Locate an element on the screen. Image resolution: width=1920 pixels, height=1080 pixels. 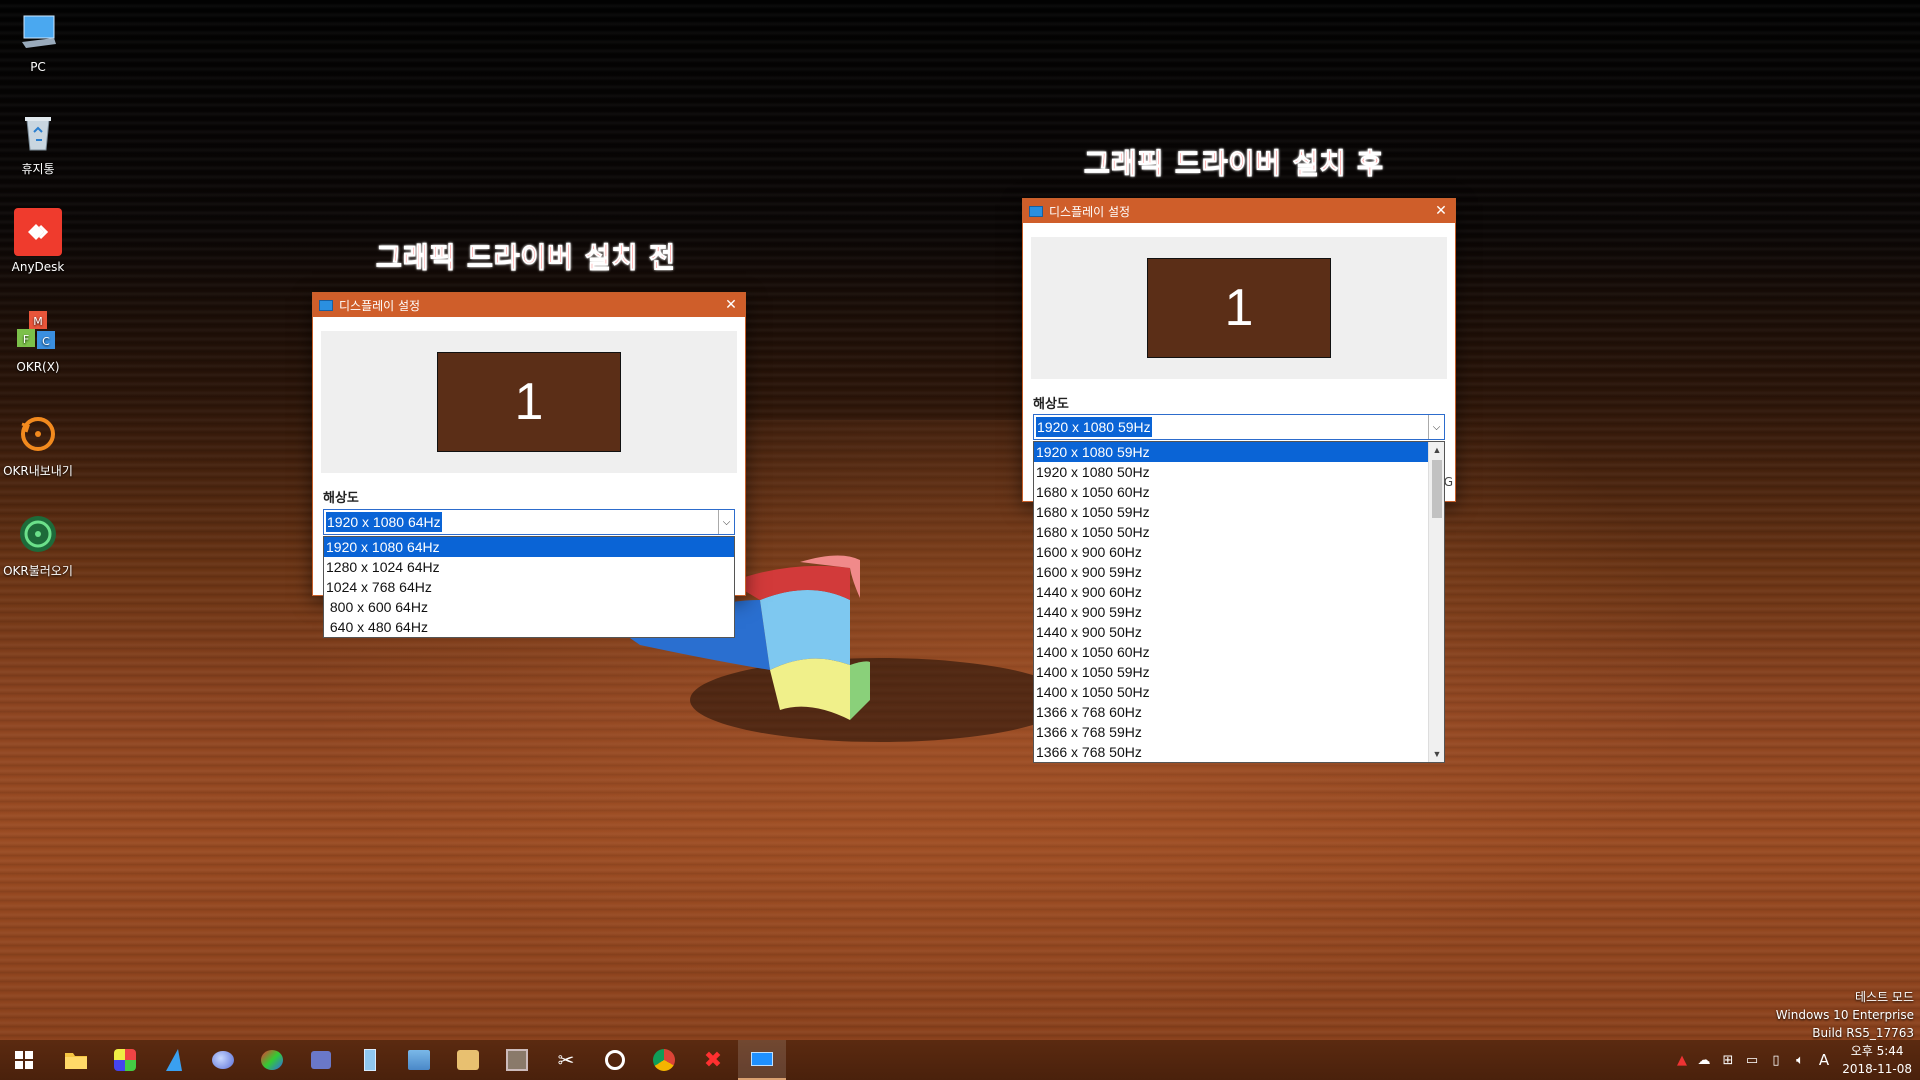
windows-start-icon is located at coordinates (24, 1060).